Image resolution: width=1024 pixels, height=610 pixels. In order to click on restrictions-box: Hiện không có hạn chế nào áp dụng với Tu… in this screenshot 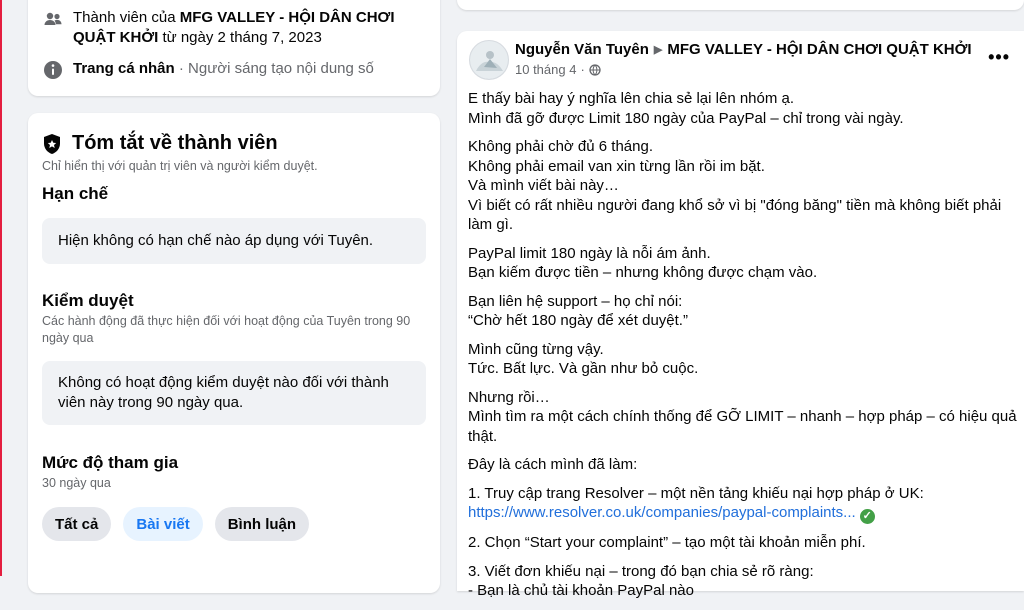, I will do `click(234, 241)`.